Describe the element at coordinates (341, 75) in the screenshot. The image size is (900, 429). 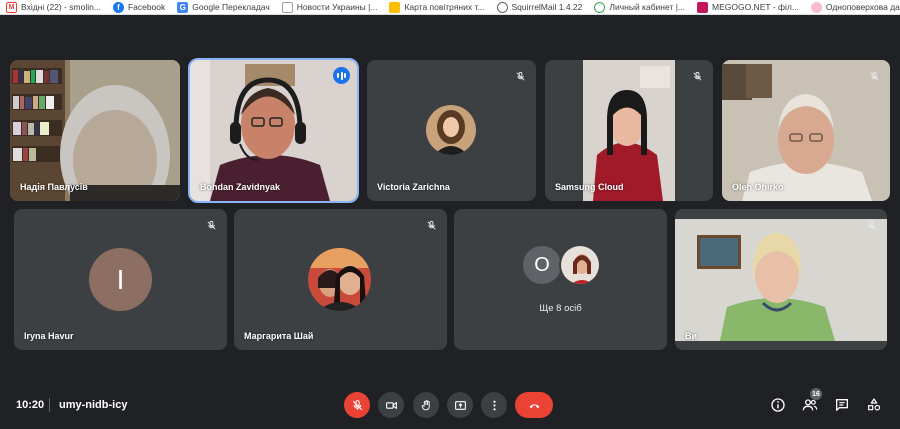
I see `speaking-indicator-icon` at that location.